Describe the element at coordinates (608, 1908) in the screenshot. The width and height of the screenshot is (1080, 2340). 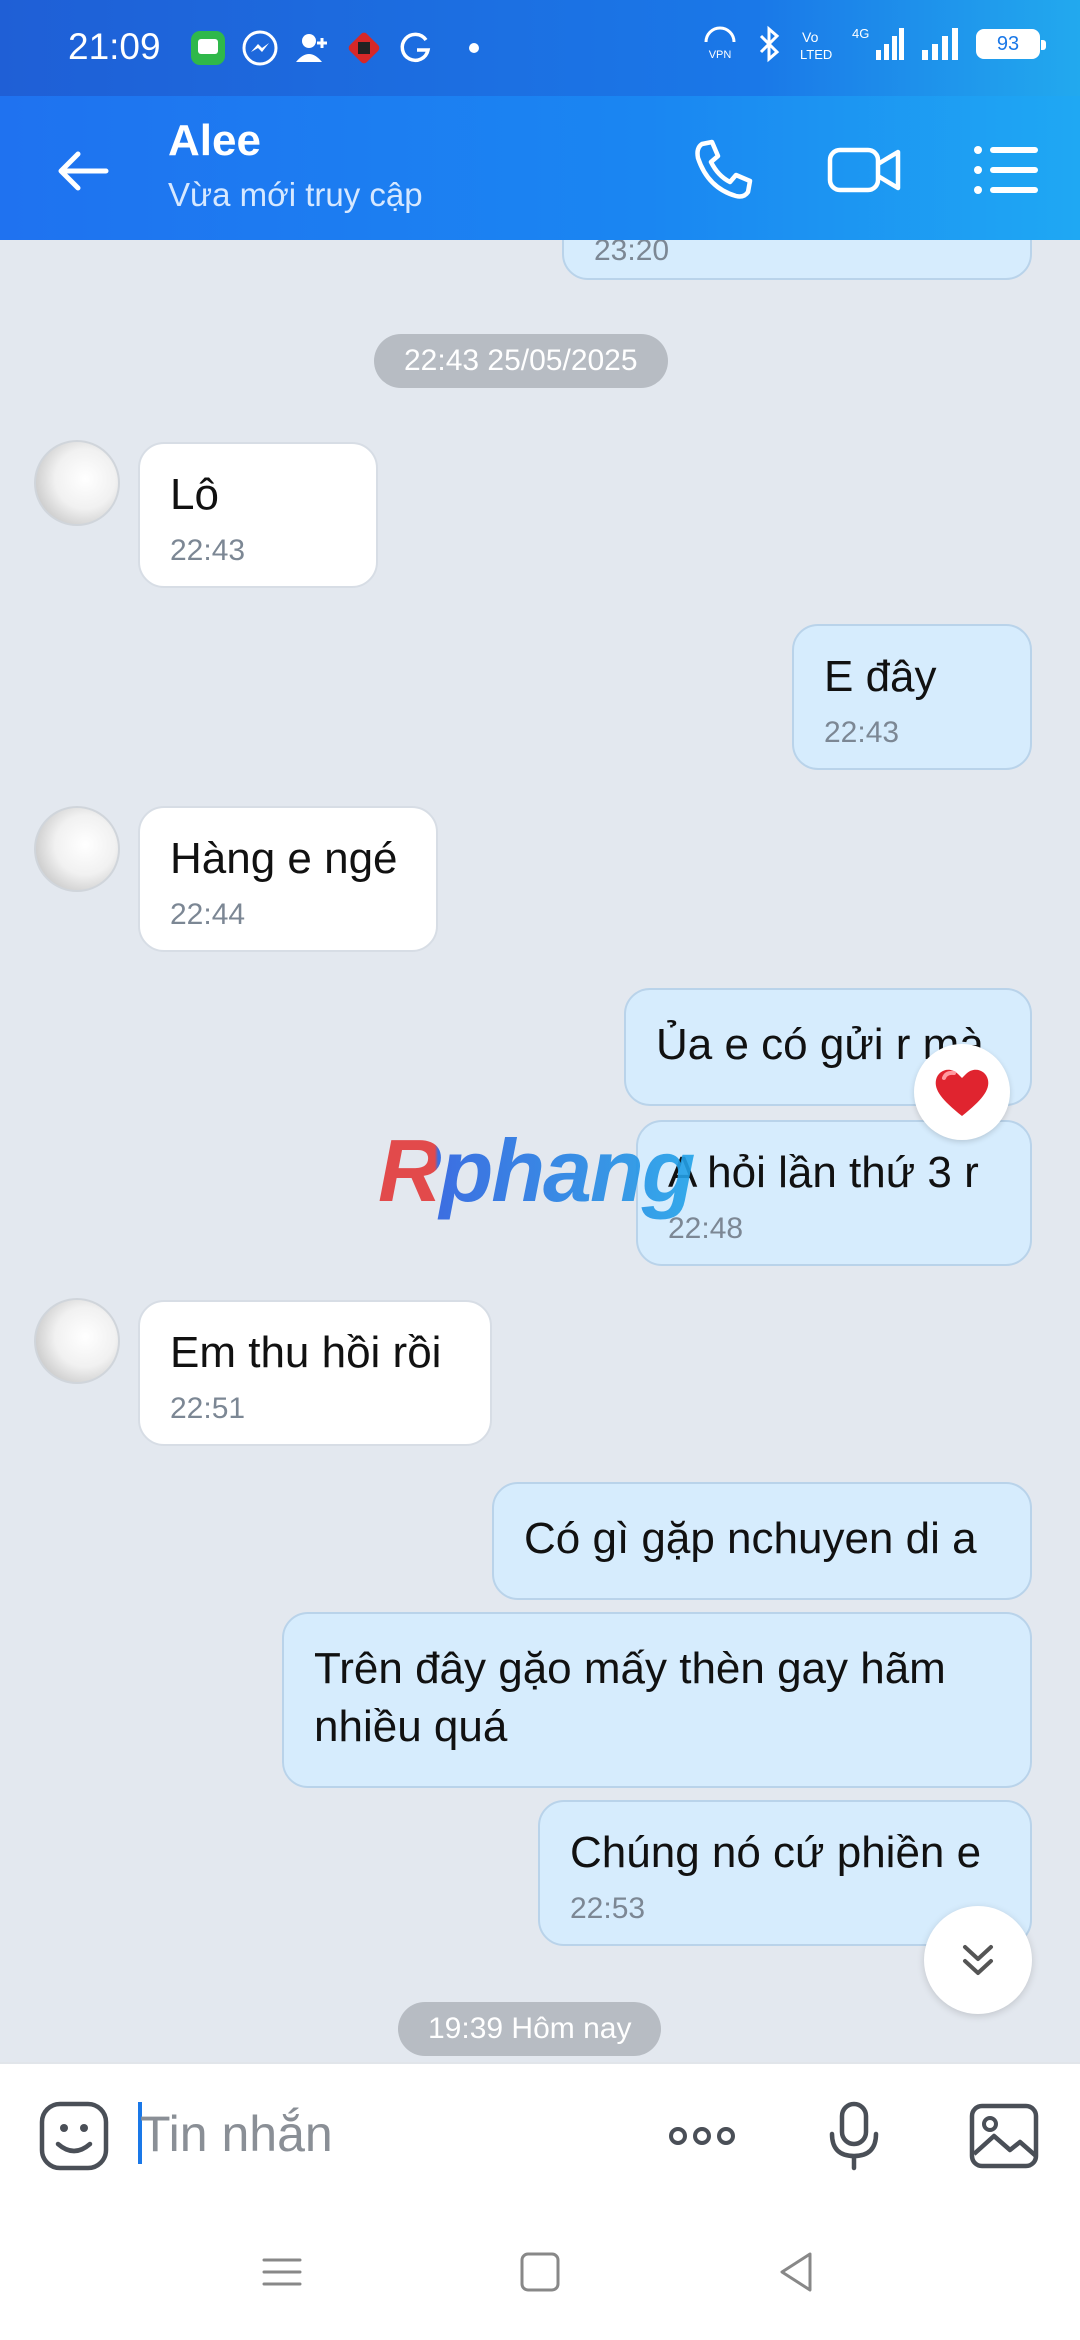
I see `message-time: 22:53` at that location.